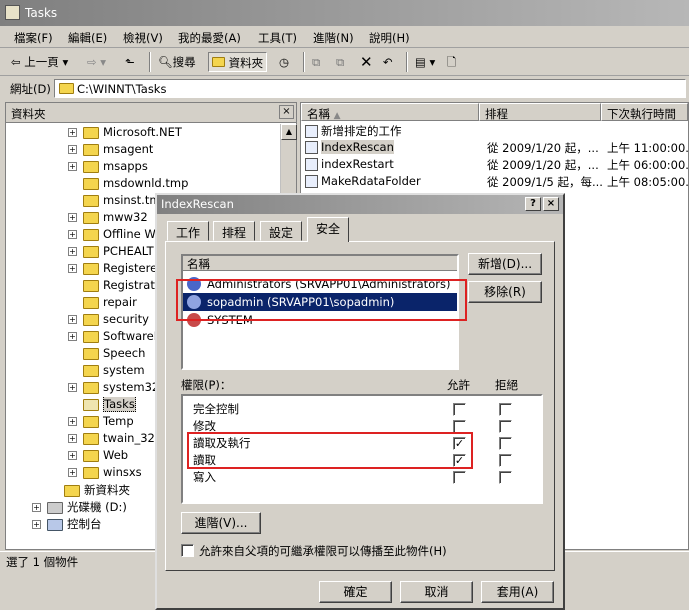 The image size is (689, 610). I want to click on tree-item: + security, so click(108, 320).